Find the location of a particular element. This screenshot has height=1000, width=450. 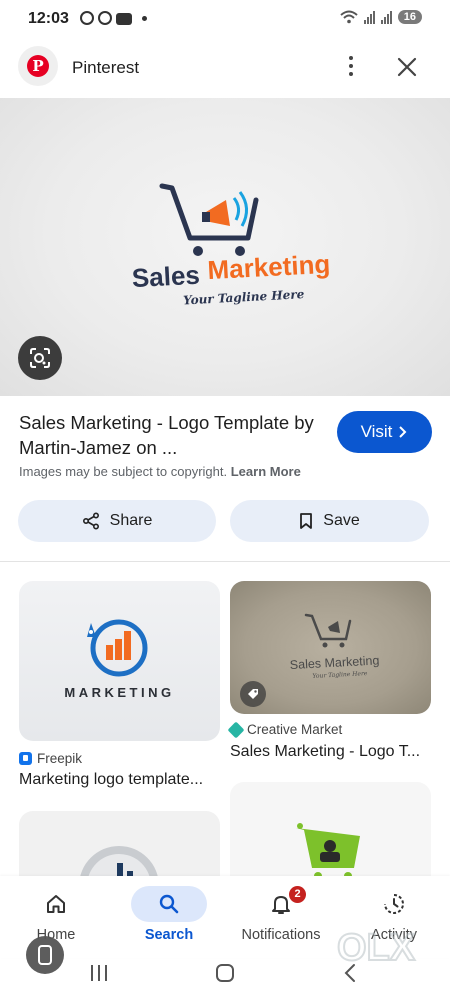

chrome-icon is located at coordinates (87, 18).